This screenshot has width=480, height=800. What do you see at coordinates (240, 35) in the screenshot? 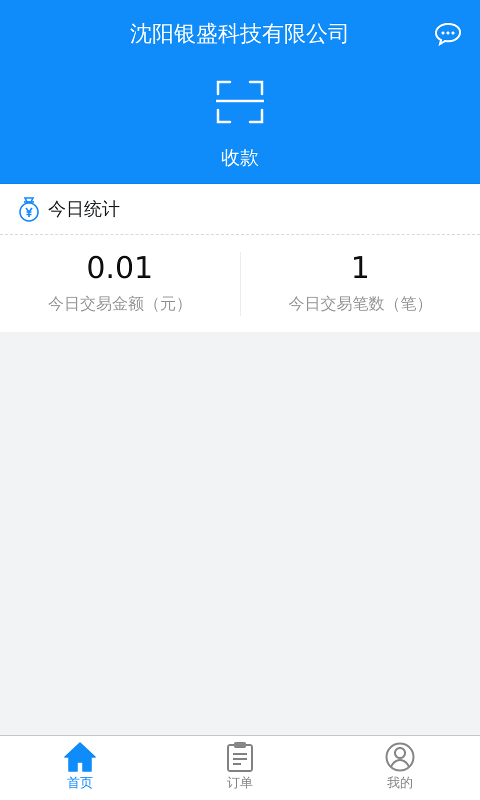
I see `page-title: 沈阳银盛科技有限公司` at bounding box center [240, 35].